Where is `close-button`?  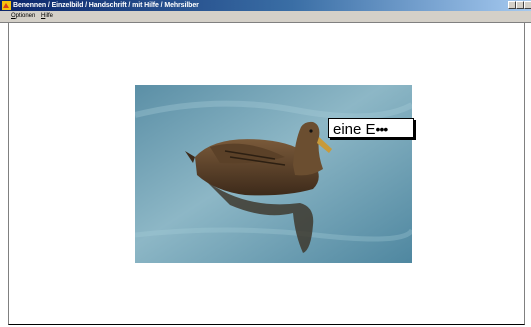 close-button is located at coordinates (527, 5).